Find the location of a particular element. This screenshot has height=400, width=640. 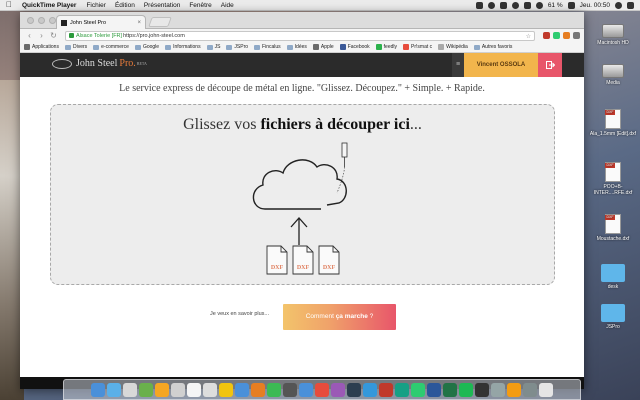

back-icon: ‹ is located at coordinates (29, 35).